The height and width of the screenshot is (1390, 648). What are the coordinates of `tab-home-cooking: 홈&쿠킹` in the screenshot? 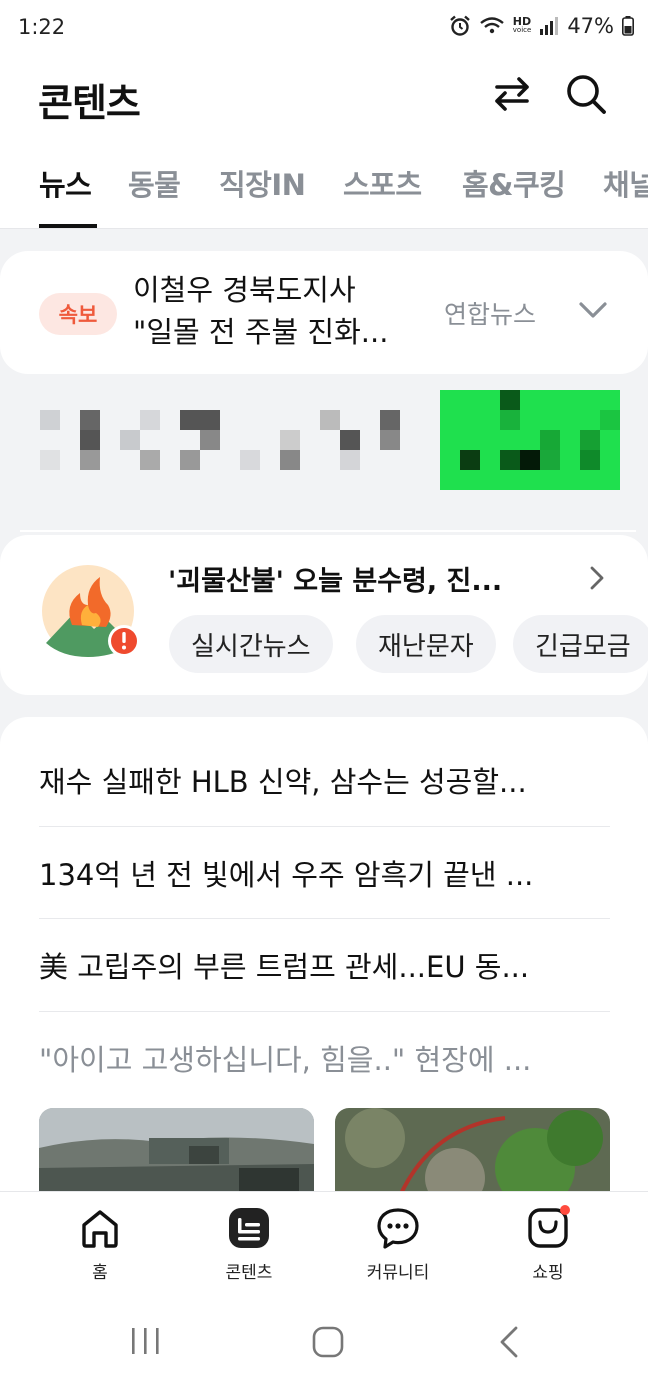 It's located at (514, 183).